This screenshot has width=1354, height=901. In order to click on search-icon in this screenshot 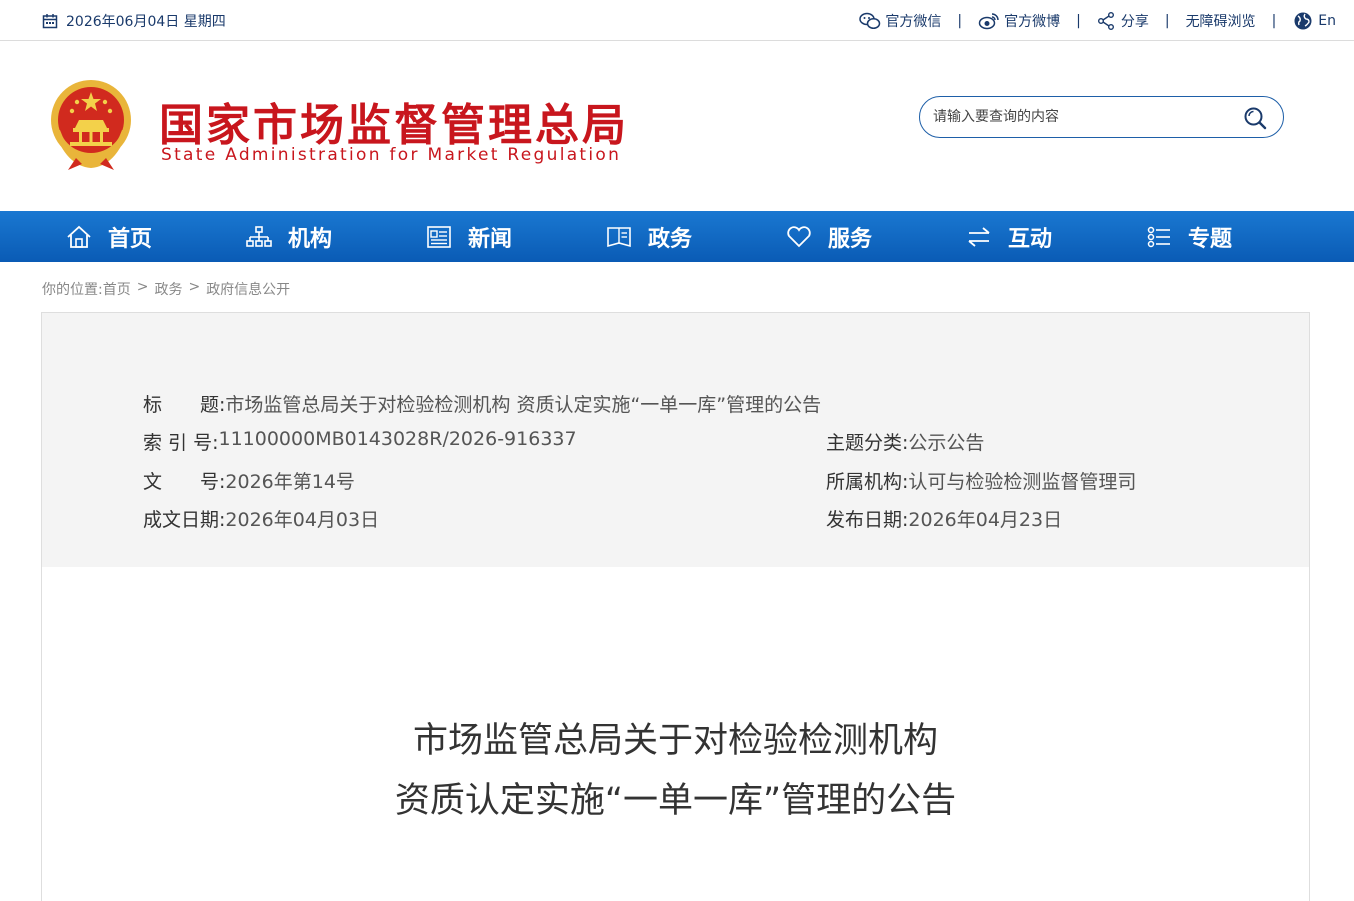, I will do `click(1255, 118)`.